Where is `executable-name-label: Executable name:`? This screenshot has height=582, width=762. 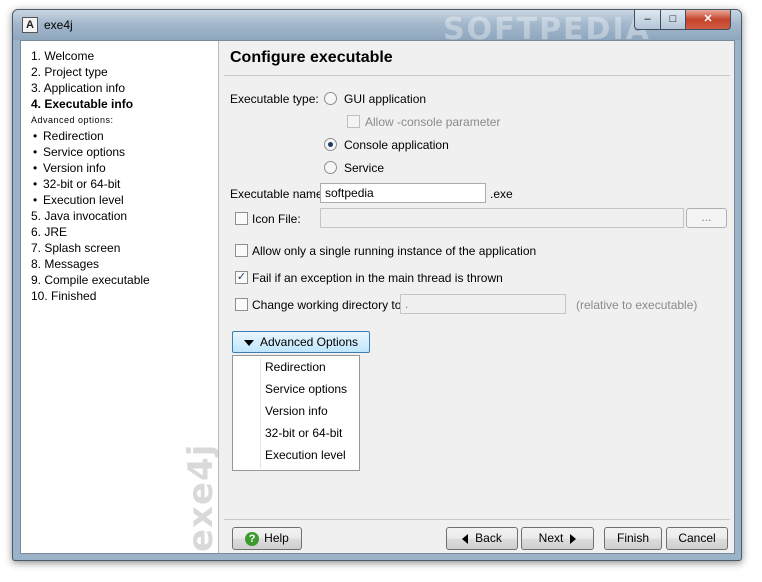 executable-name-label: Executable name: is located at coordinates (278, 194).